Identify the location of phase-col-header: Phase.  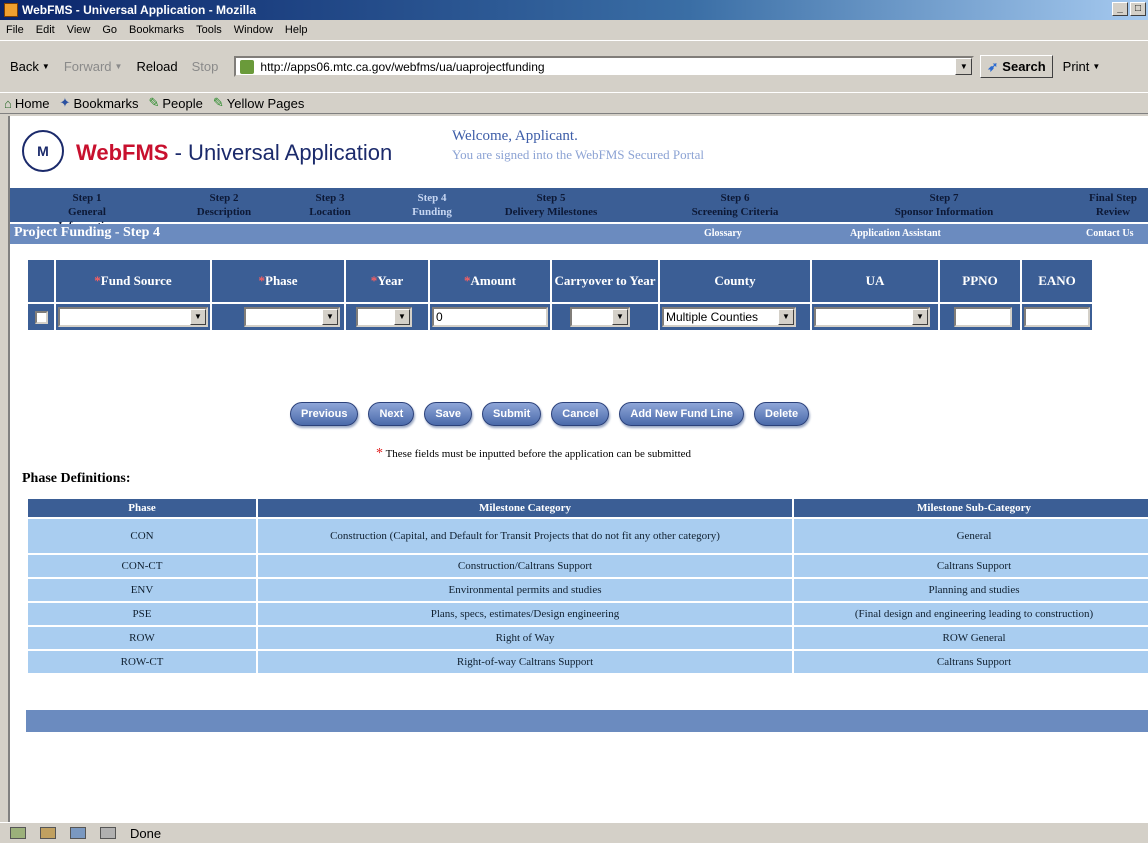
(142, 508).